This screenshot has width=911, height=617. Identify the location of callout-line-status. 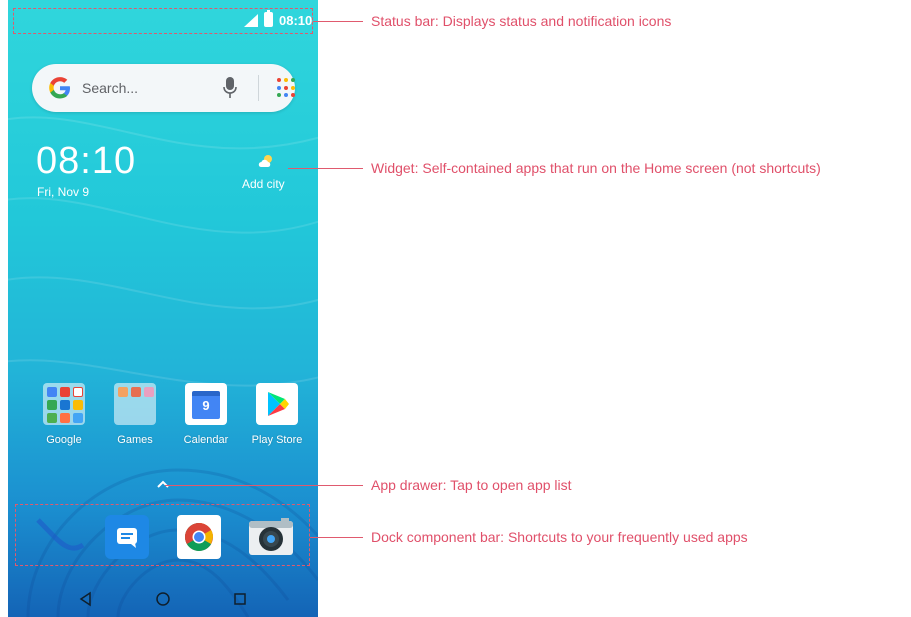
(338, 21).